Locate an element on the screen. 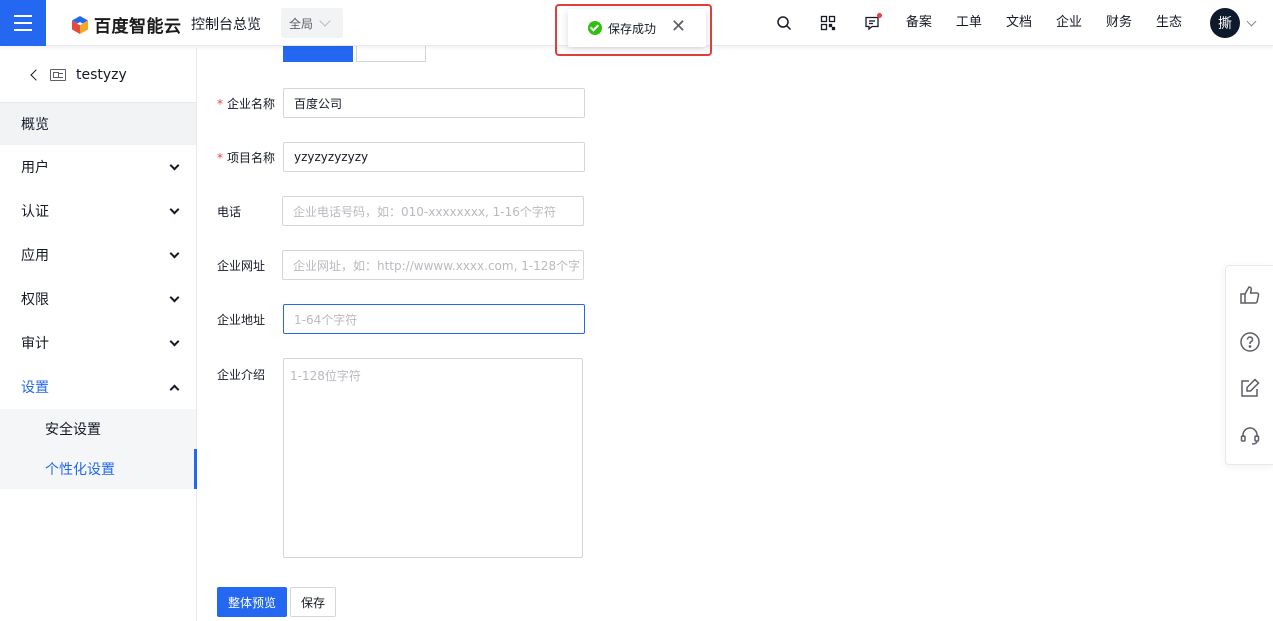  nav-link-ticket: 工单 is located at coordinates (969, 23).